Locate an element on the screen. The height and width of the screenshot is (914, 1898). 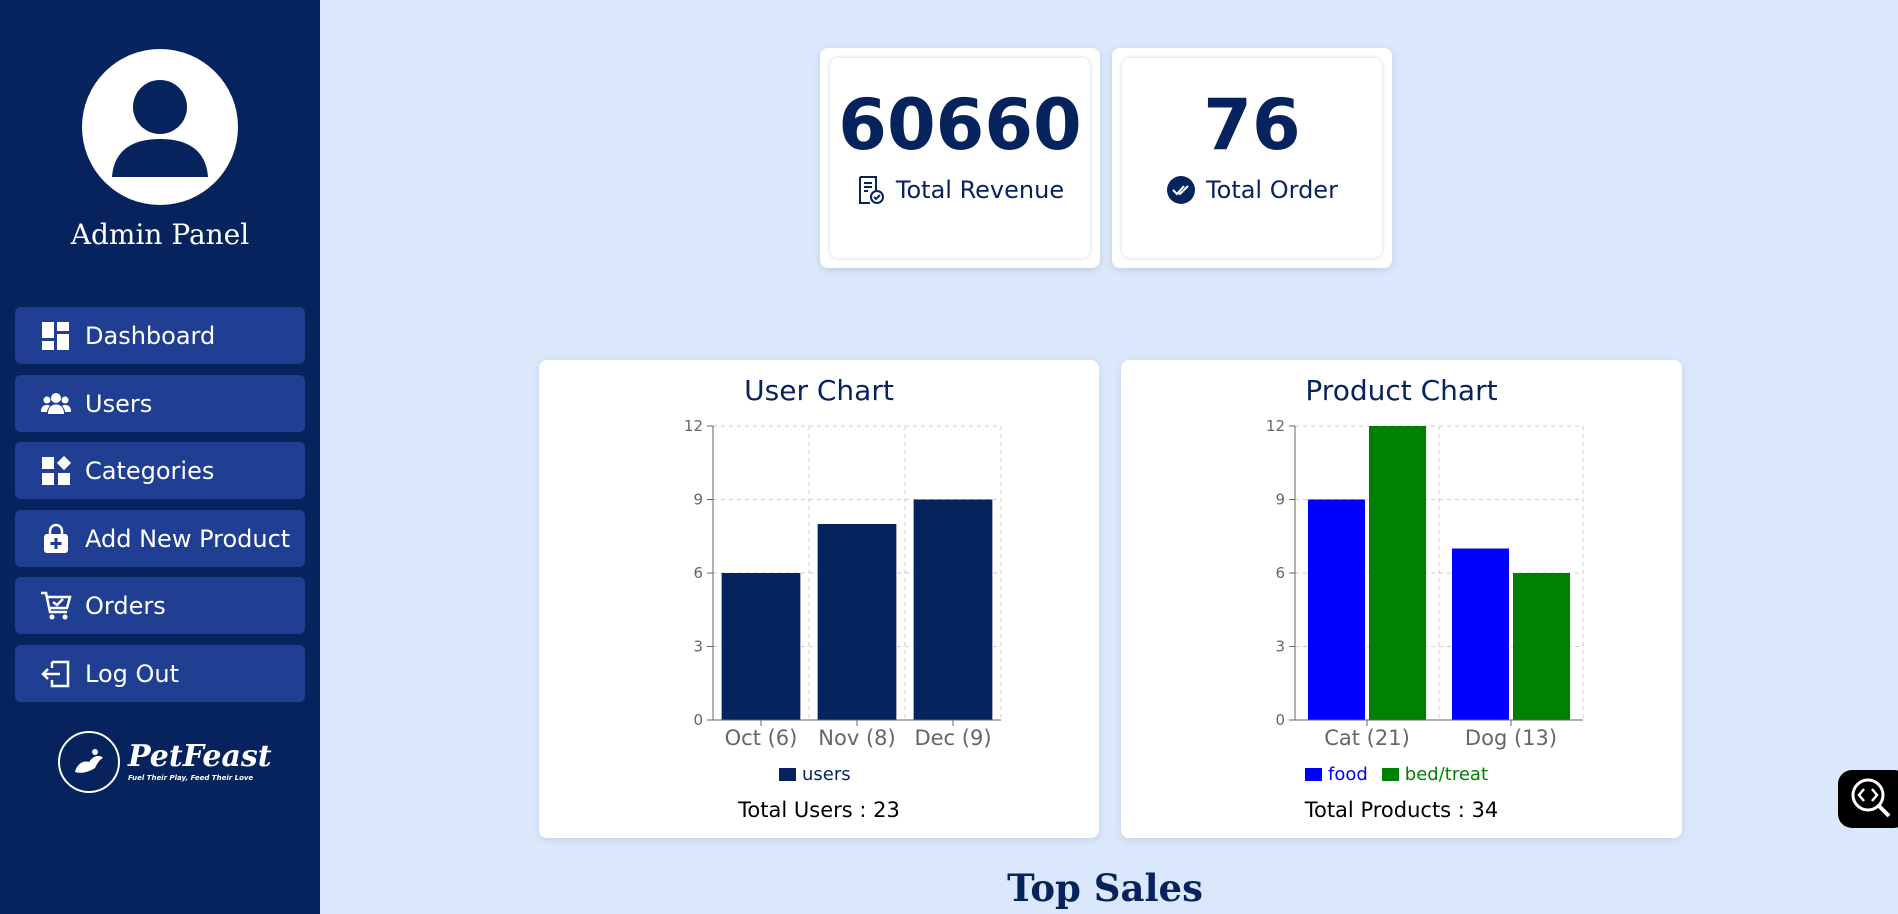
legend-item: food is located at coordinates (1336, 774).